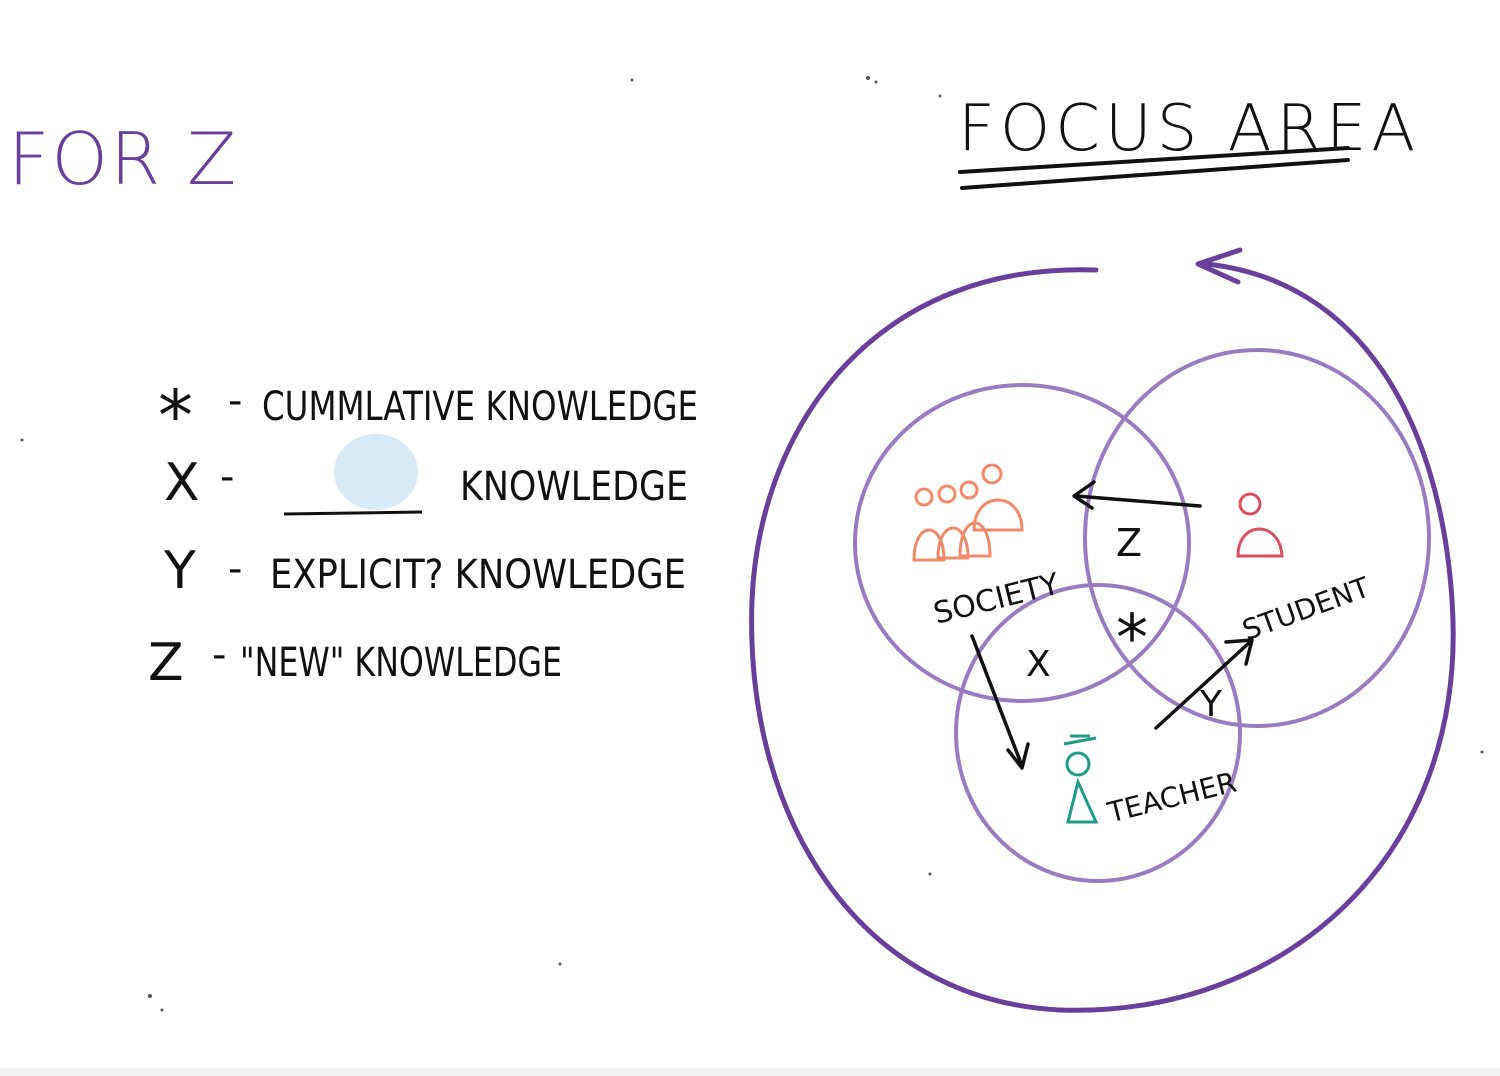 The image size is (1500, 1076). Describe the element at coordinates (968, 512) in the screenshot. I see `society-group-icon` at that location.